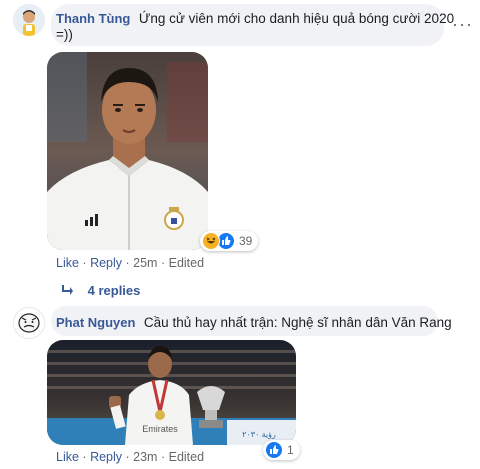  I want to click on view-replies-link: 4 replies, so click(101, 290).